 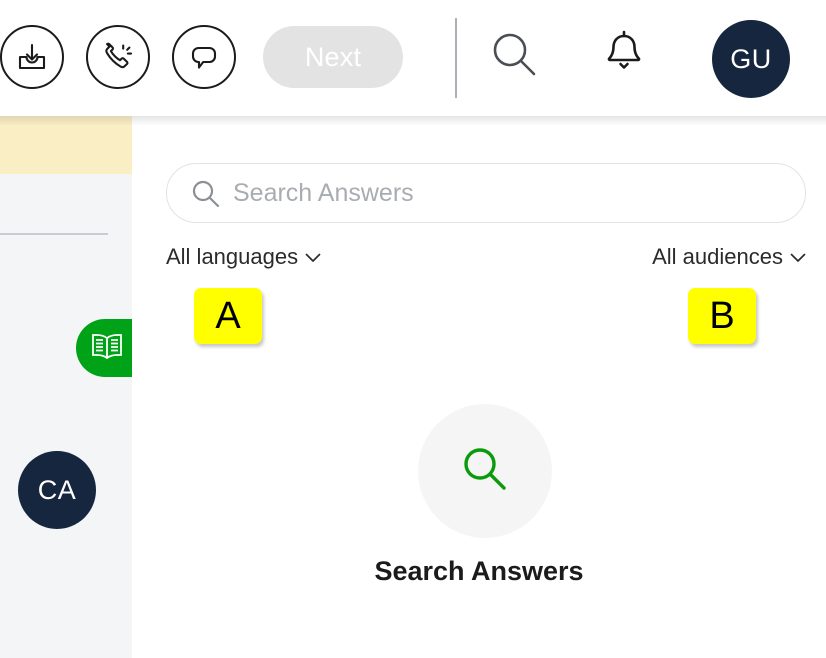 I want to click on annotation-badge-a-letter: A, so click(x=228, y=315).